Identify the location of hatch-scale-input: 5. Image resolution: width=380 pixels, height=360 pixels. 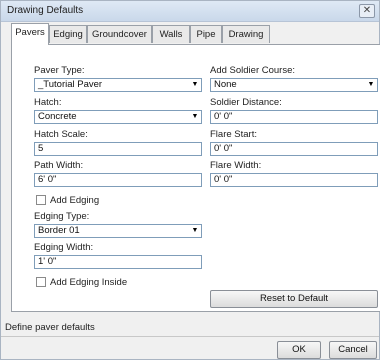
(118, 149).